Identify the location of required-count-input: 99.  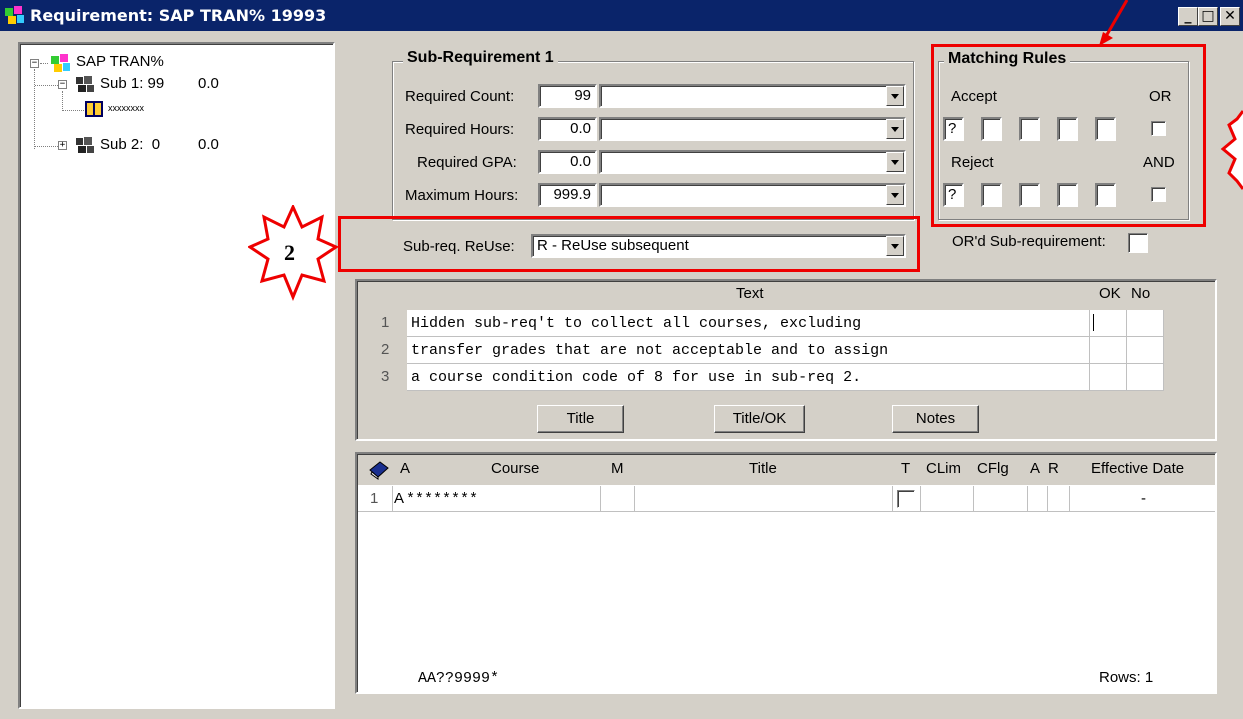
(567, 96).